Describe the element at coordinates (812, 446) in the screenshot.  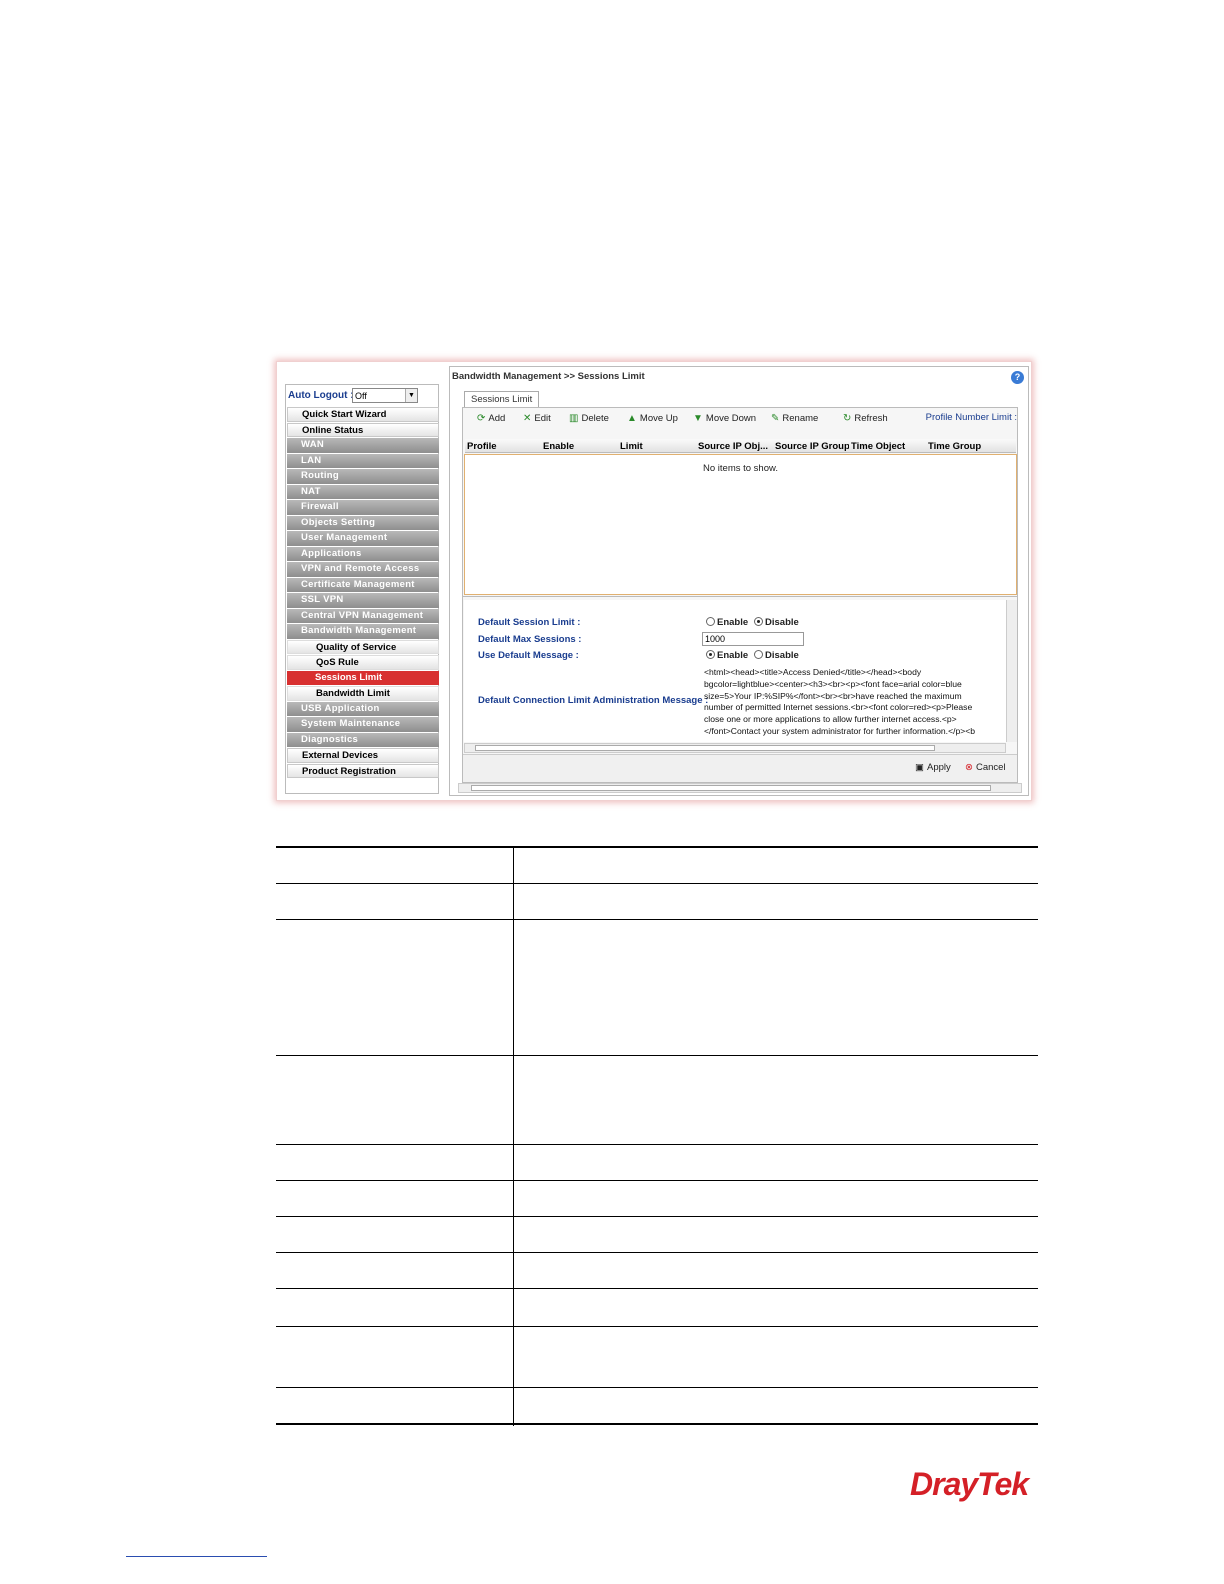
I see `column-header: Source IP Group` at that location.